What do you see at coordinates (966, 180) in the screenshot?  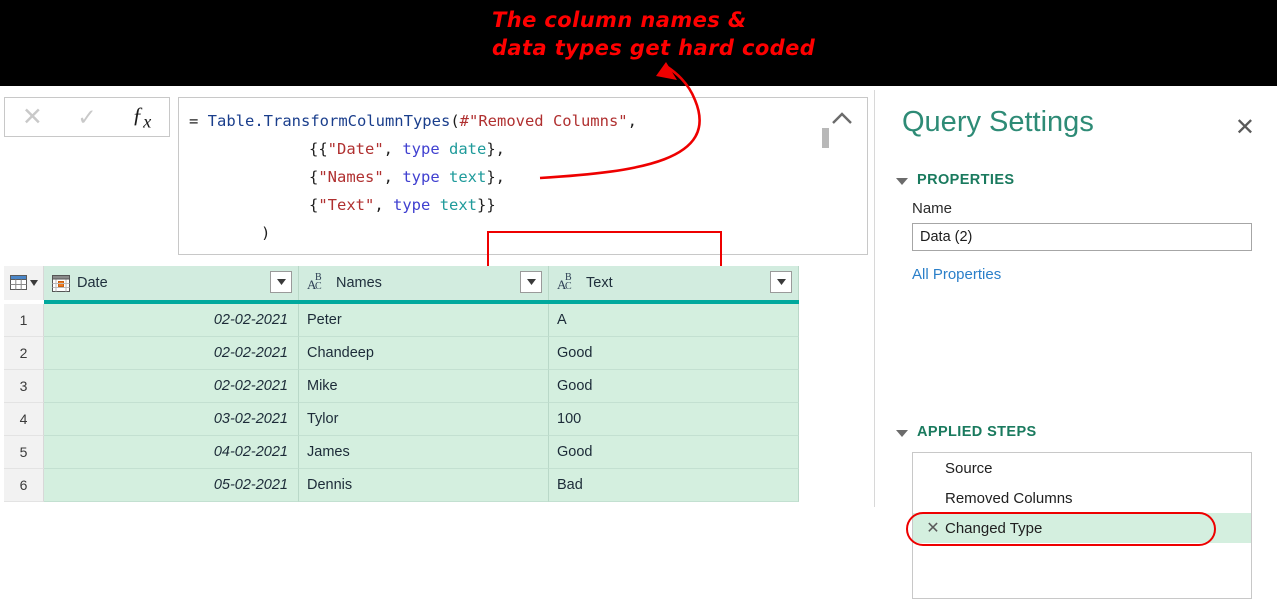 I see `properties-heading: PROPERTIES` at bounding box center [966, 180].